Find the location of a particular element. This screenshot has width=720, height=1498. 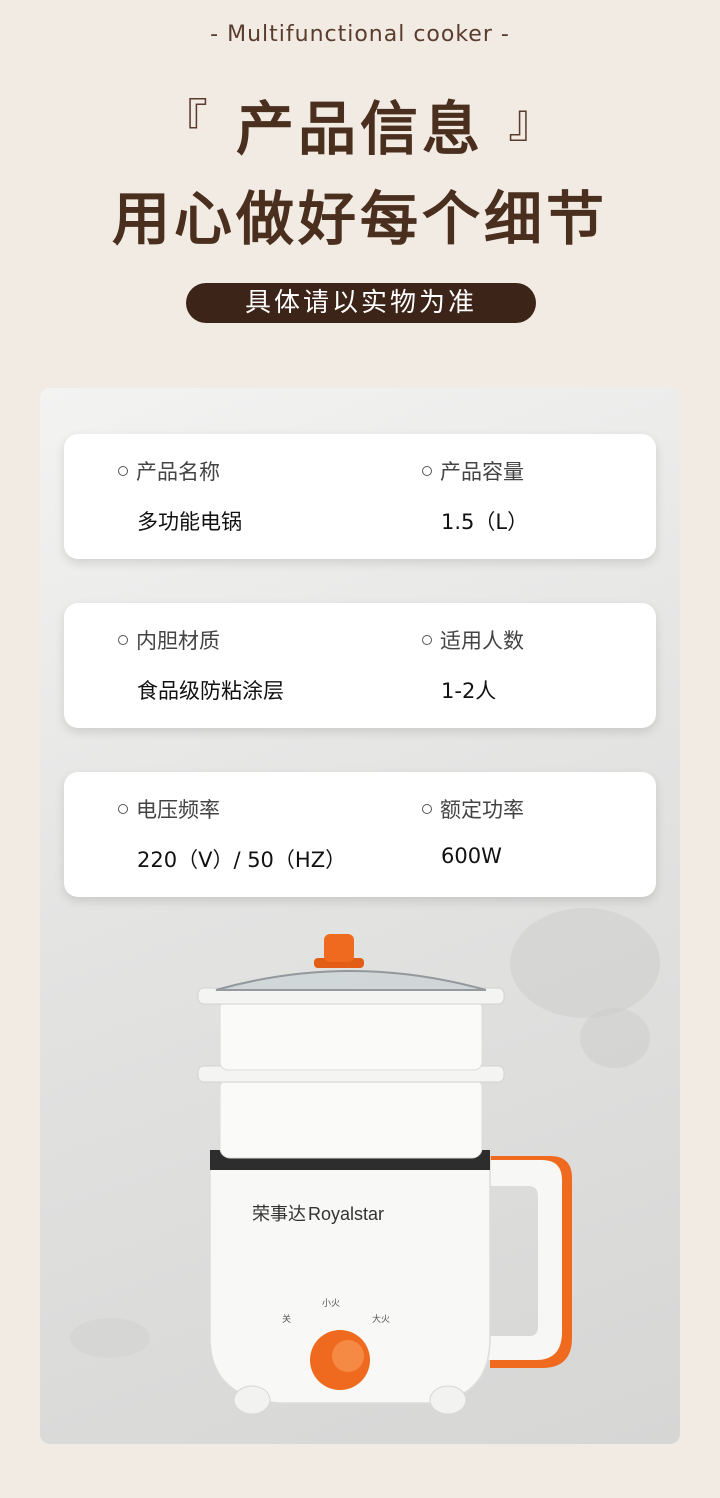

spec-value: 1.5（L） is located at coordinates (485, 522).